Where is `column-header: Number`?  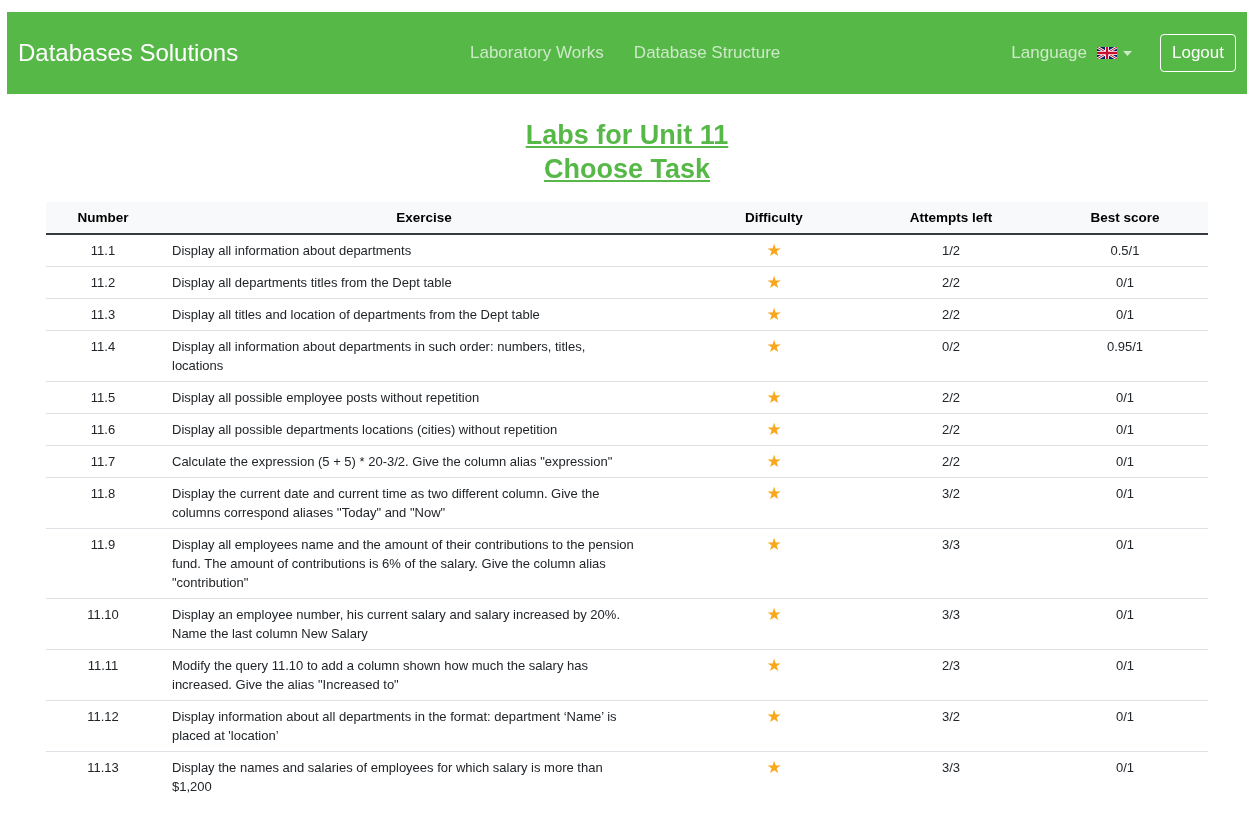 column-header: Number is located at coordinates (103, 218).